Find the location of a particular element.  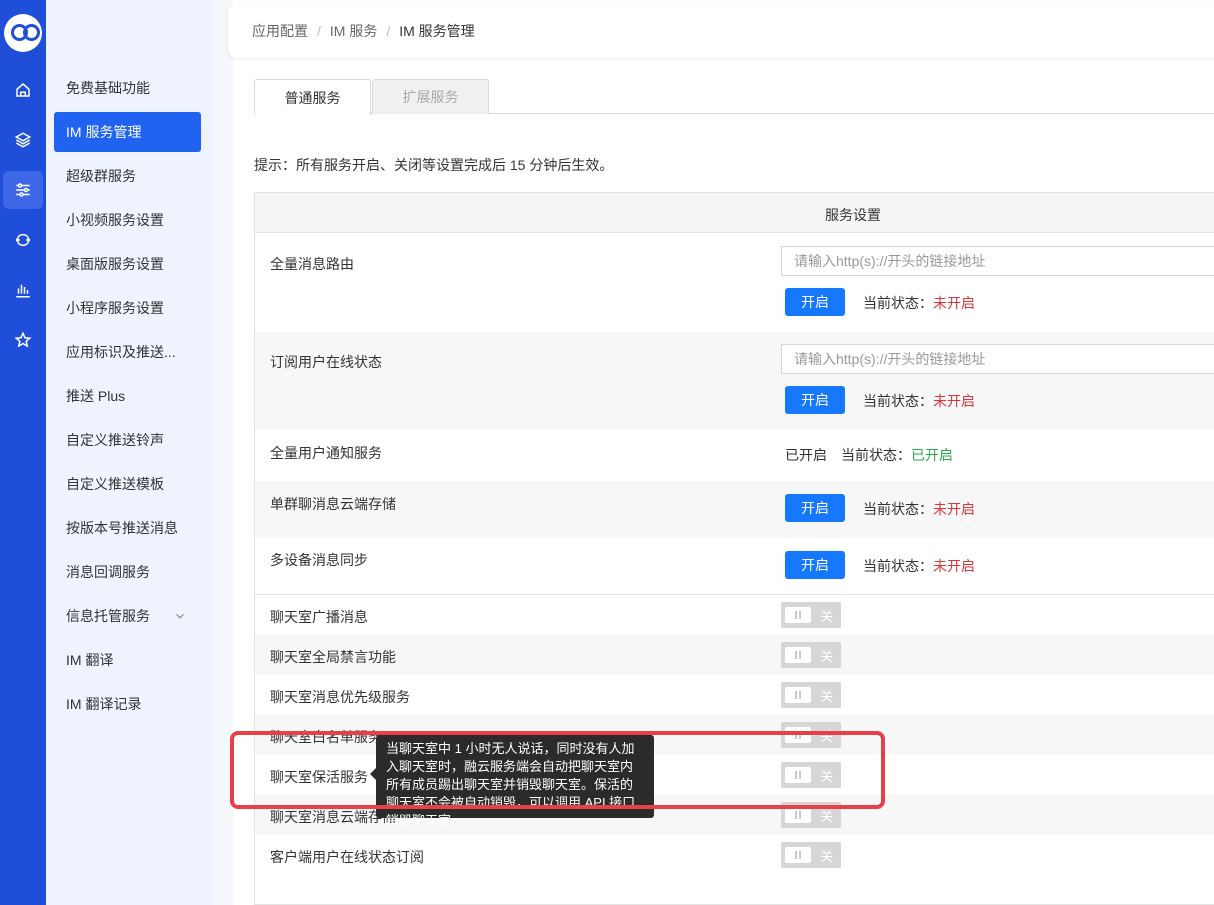

icon-rail is located at coordinates (23, 452).